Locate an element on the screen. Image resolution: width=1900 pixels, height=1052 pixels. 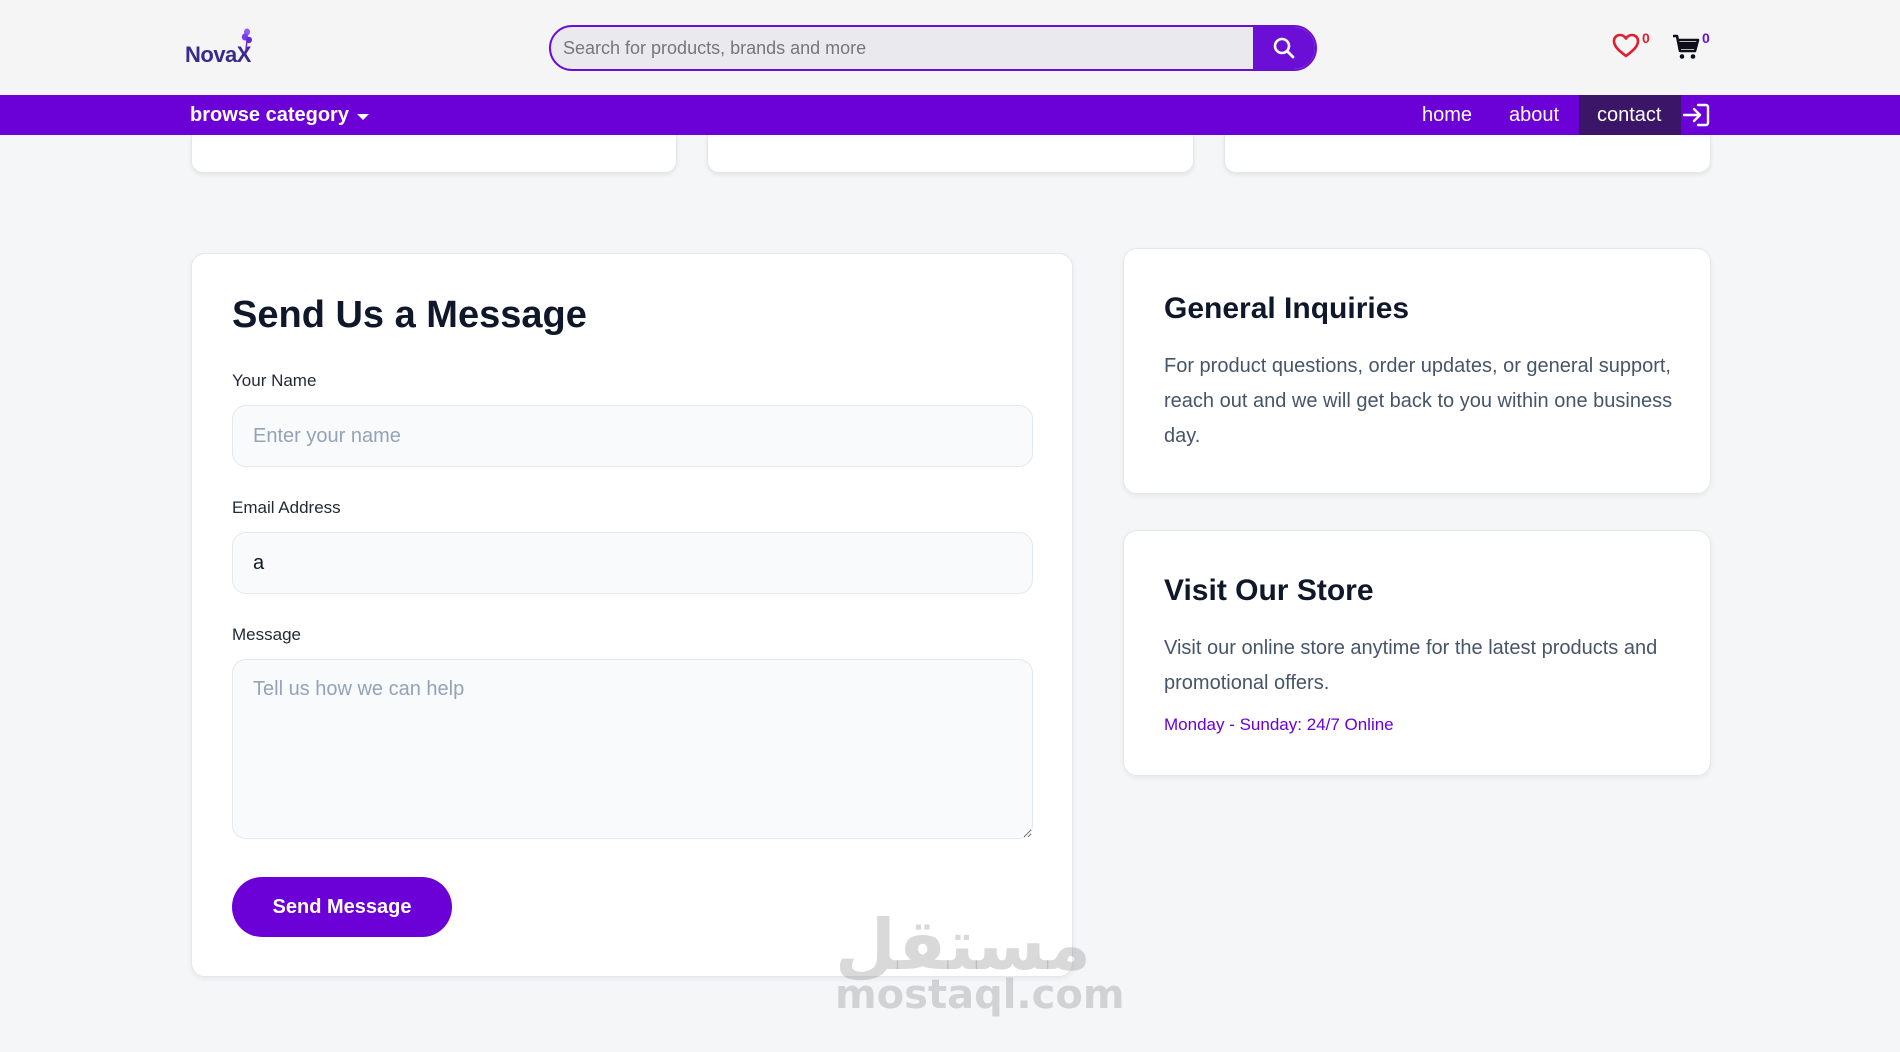
cart-count: 0 is located at coordinates (1706, 38).